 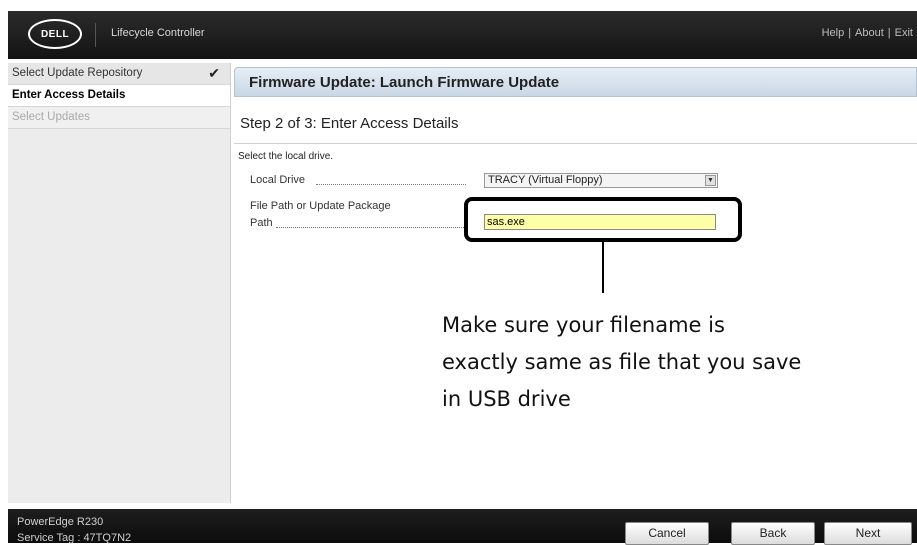 What do you see at coordinates (74, 538) in the screenshot?
I see `service-tag: Service Tag : 47TQ7N2` at bounding box center [74, 538].